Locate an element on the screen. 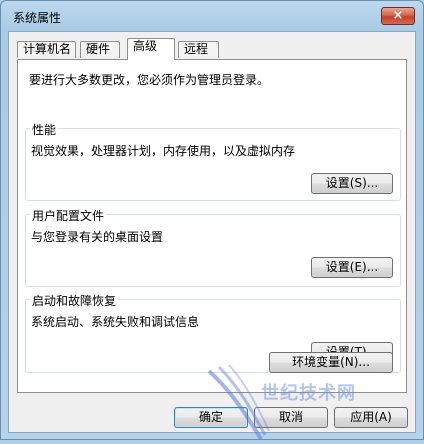  tab-remote: 远程 is located at coordinates (198, 49).